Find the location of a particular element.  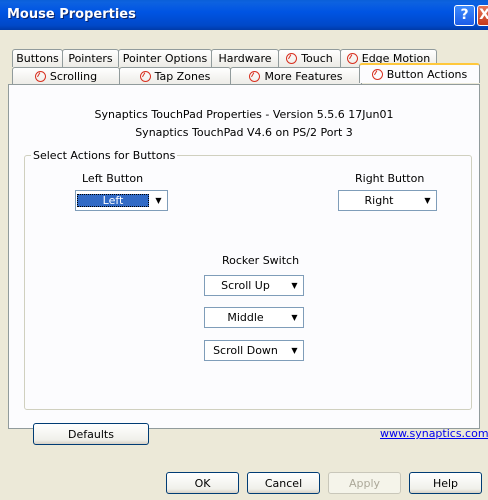

port-info: Synaptics TouchPad V4.6 on PS/2 Port 3 is located at coordinates (244, 132).